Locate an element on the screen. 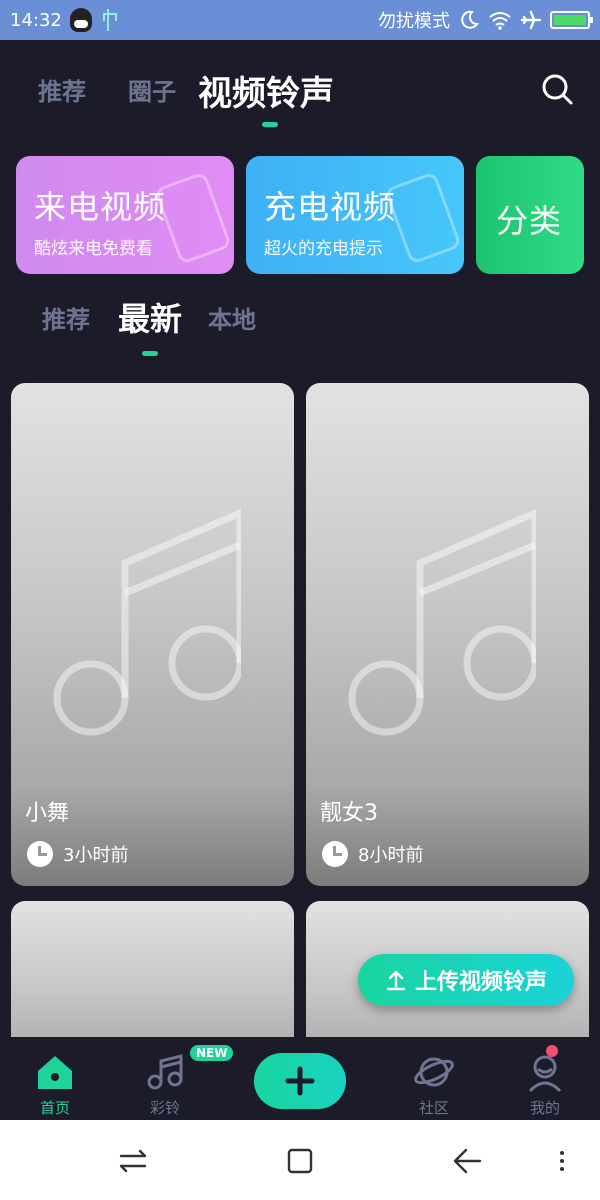 Image resolution: width=600 pixels, height=1200 pixels. nav-label: 我的 is located at coordinates (544, 1108).